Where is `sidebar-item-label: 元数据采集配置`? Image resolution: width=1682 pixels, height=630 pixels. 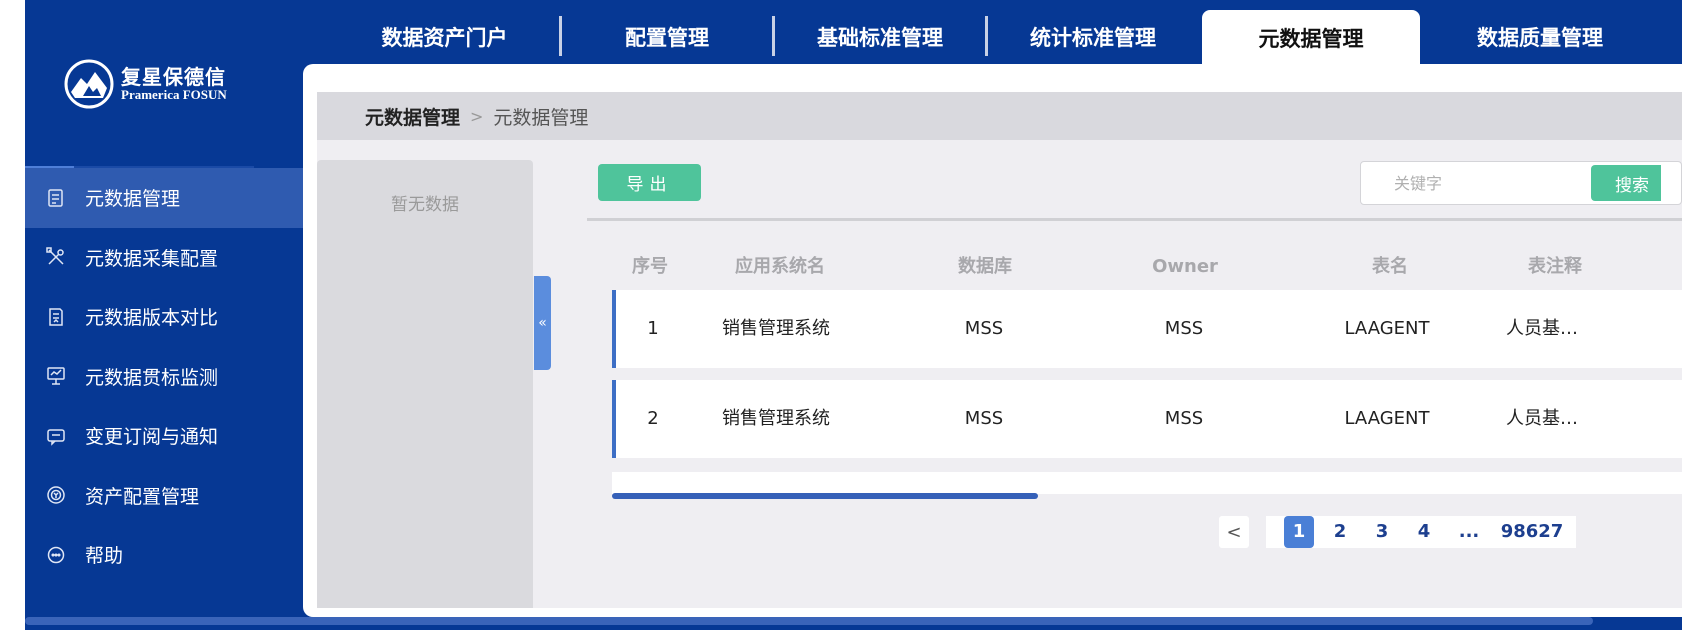
sidebar-item-label: 元数据采集配置 is located at coordinates (152, 258).